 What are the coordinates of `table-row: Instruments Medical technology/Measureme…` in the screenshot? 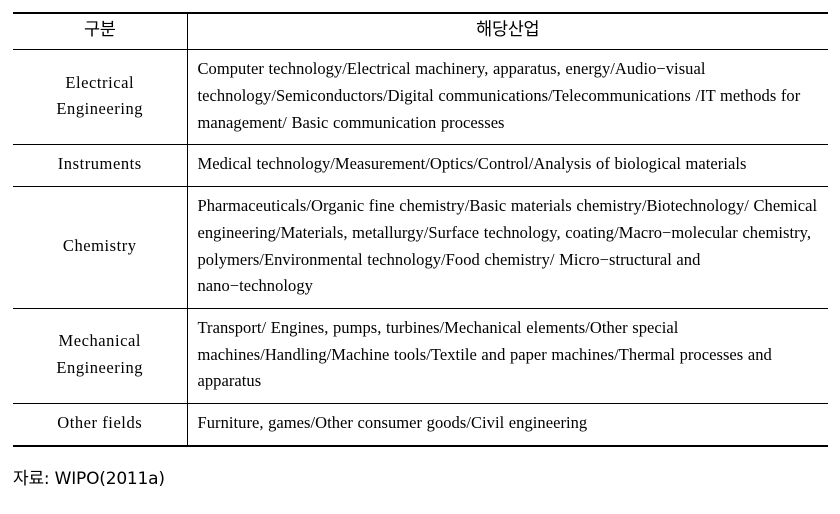 It's located at (420, 166).